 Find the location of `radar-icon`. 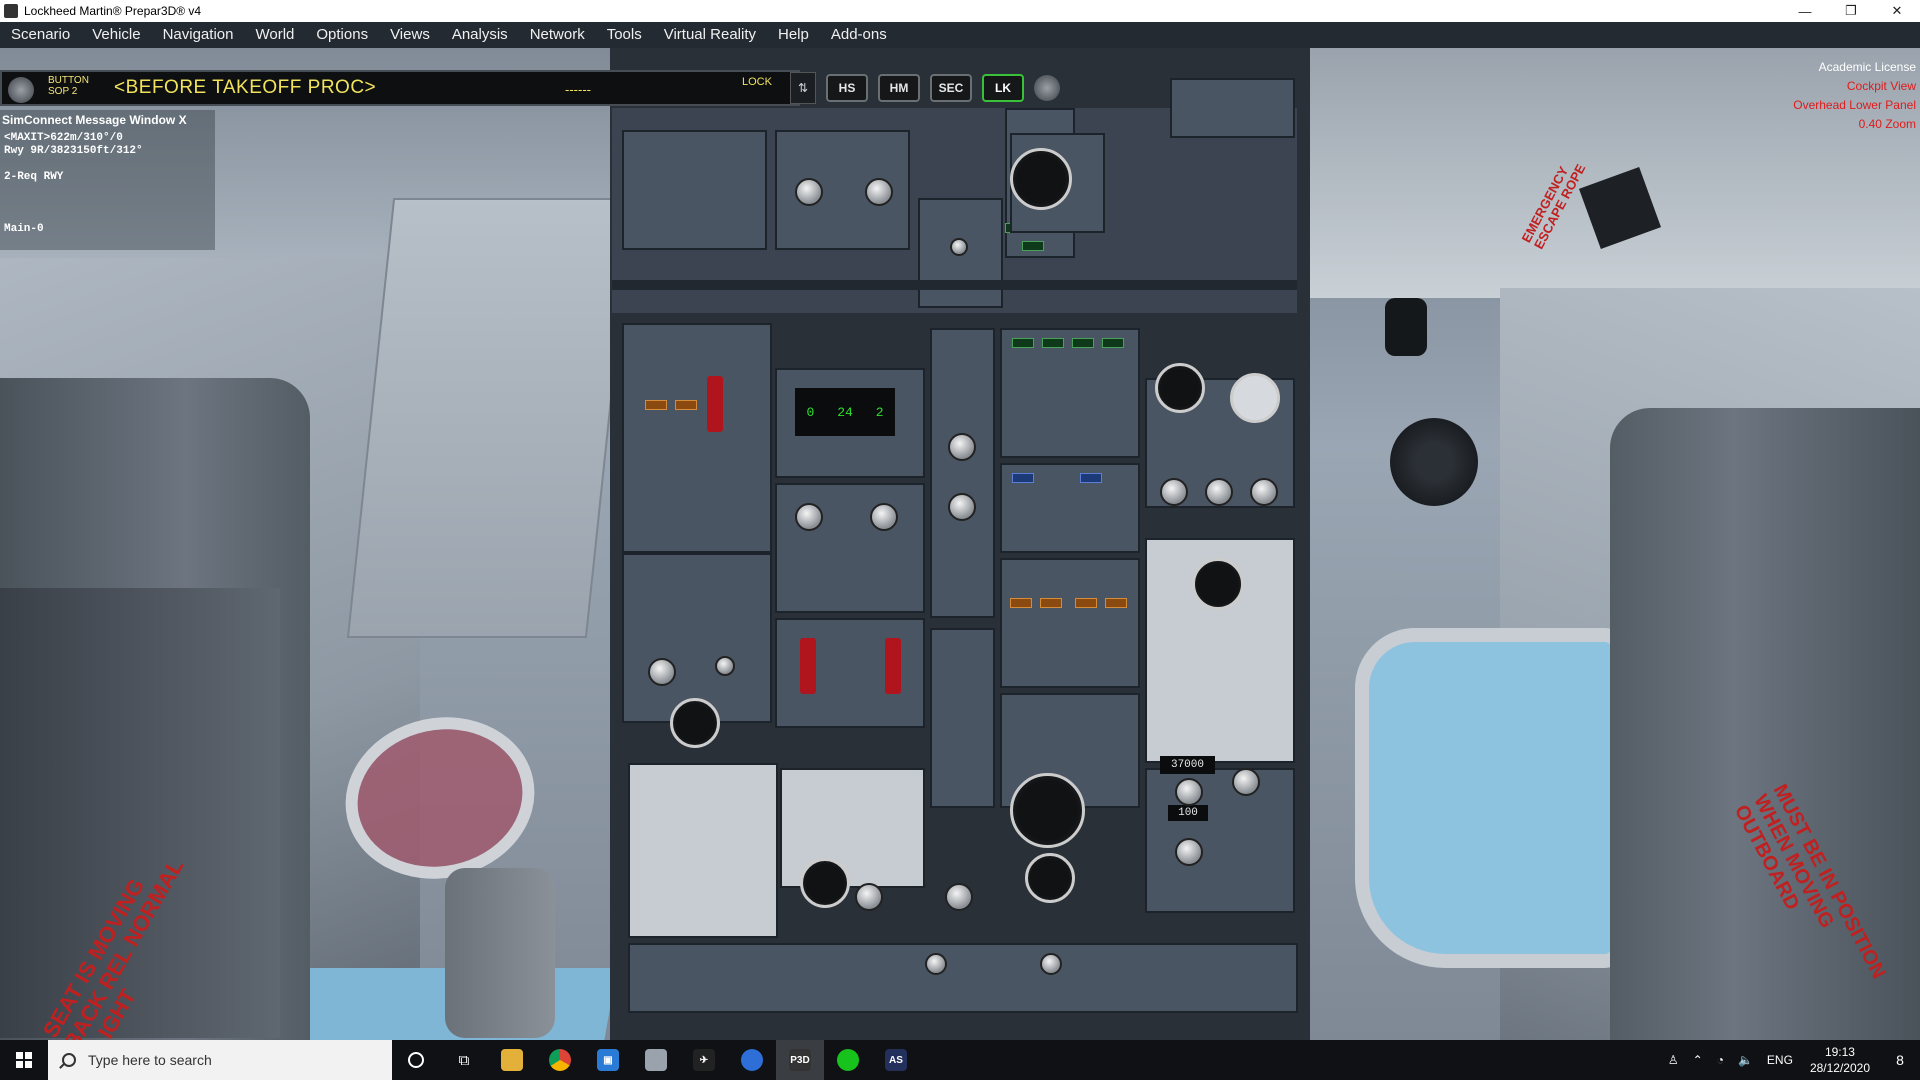

radar-icon is located at coordinates (848, 1060).